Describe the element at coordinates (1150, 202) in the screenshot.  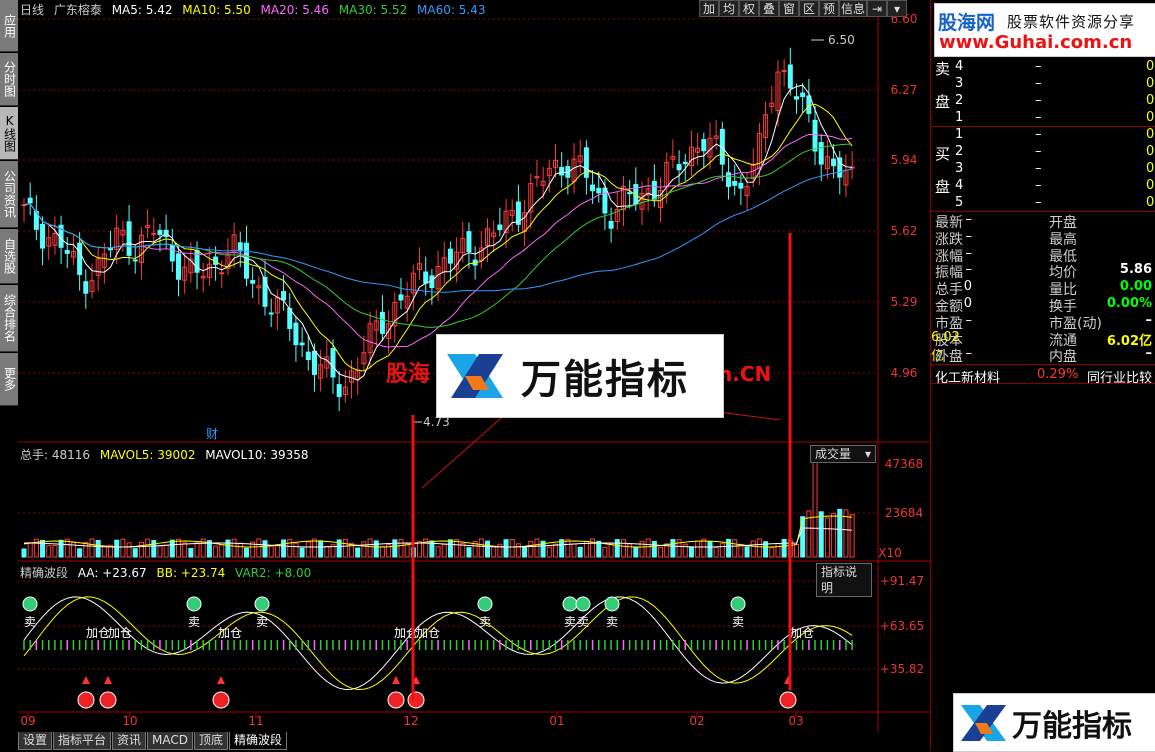
I see `buy-volume-5: 0` at that location.